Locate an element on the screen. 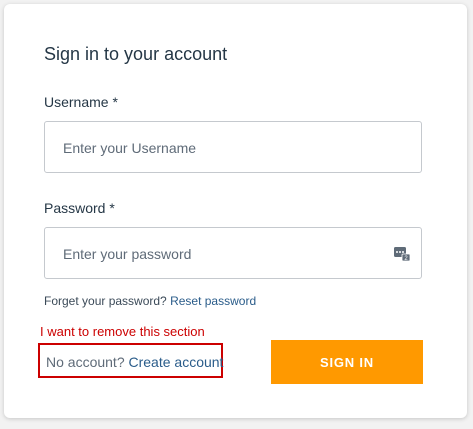  password-manager-icon: 2 is located at coordinates (402, 253).